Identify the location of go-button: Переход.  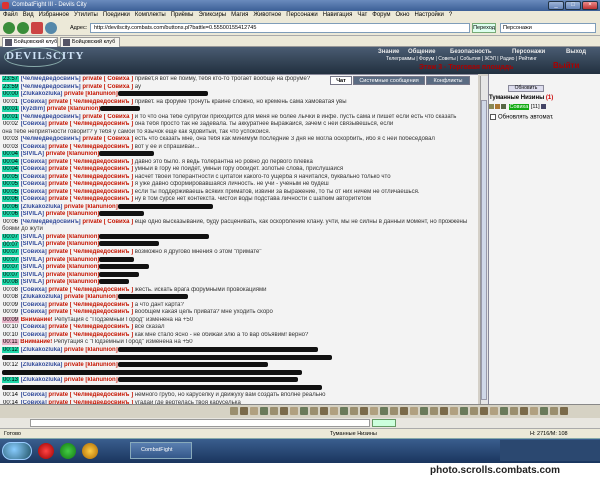
(484, 28).